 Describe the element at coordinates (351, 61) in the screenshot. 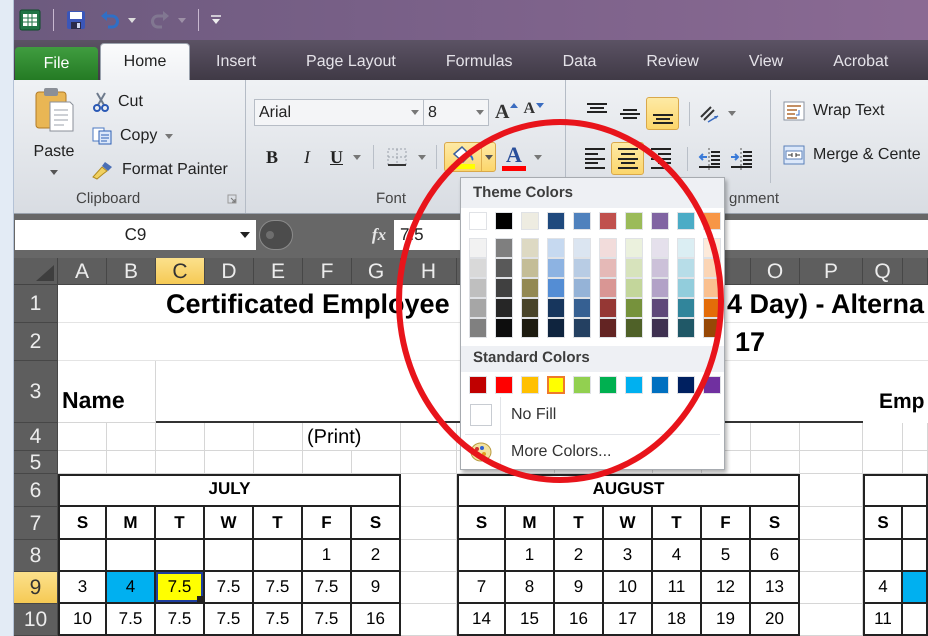

I see `ribbon-tab: Page Layout` at that location.